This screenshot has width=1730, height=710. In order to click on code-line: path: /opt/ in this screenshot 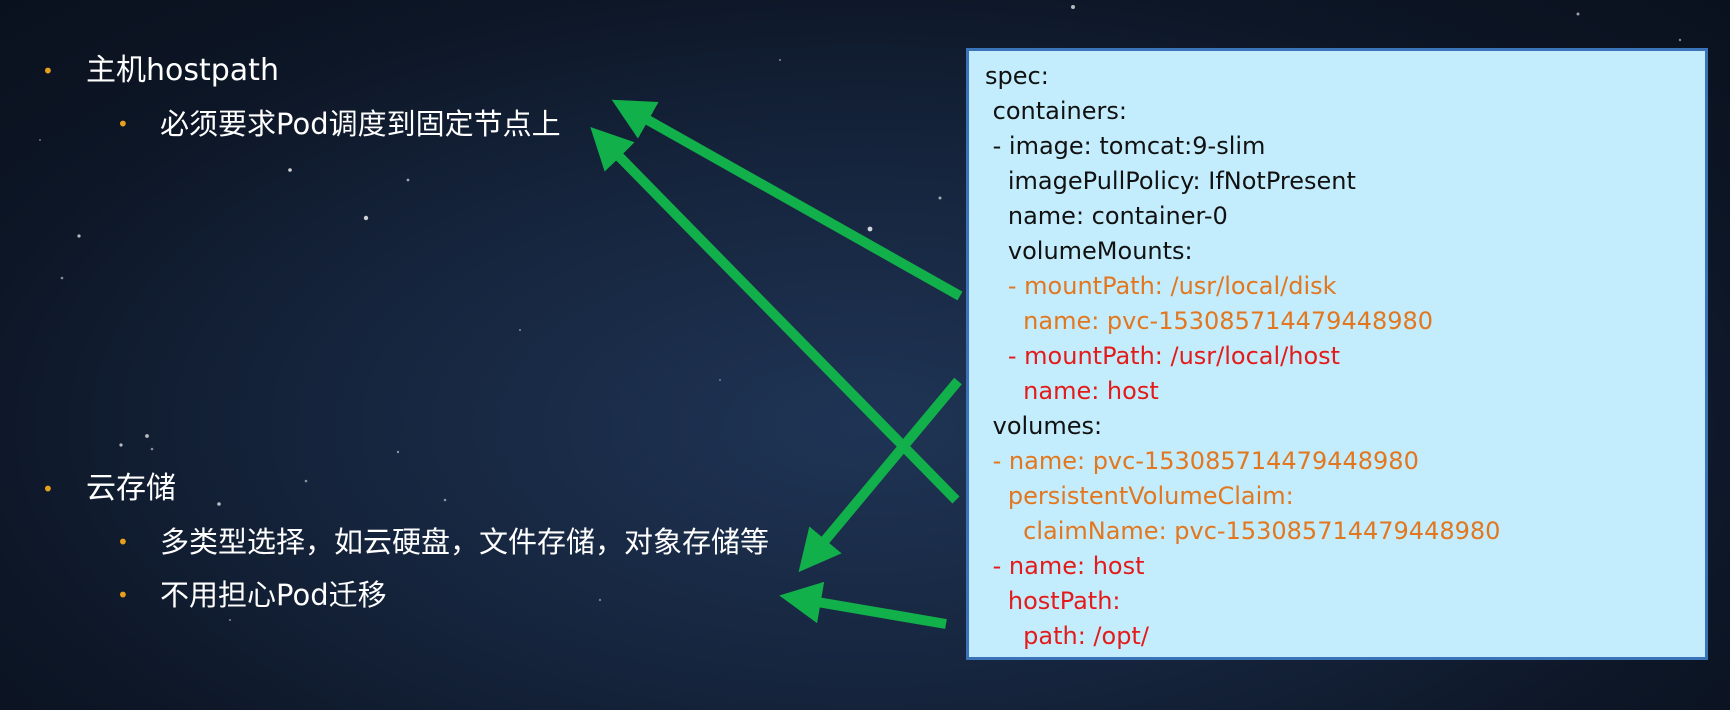, I will do `click(1067, 636)`.